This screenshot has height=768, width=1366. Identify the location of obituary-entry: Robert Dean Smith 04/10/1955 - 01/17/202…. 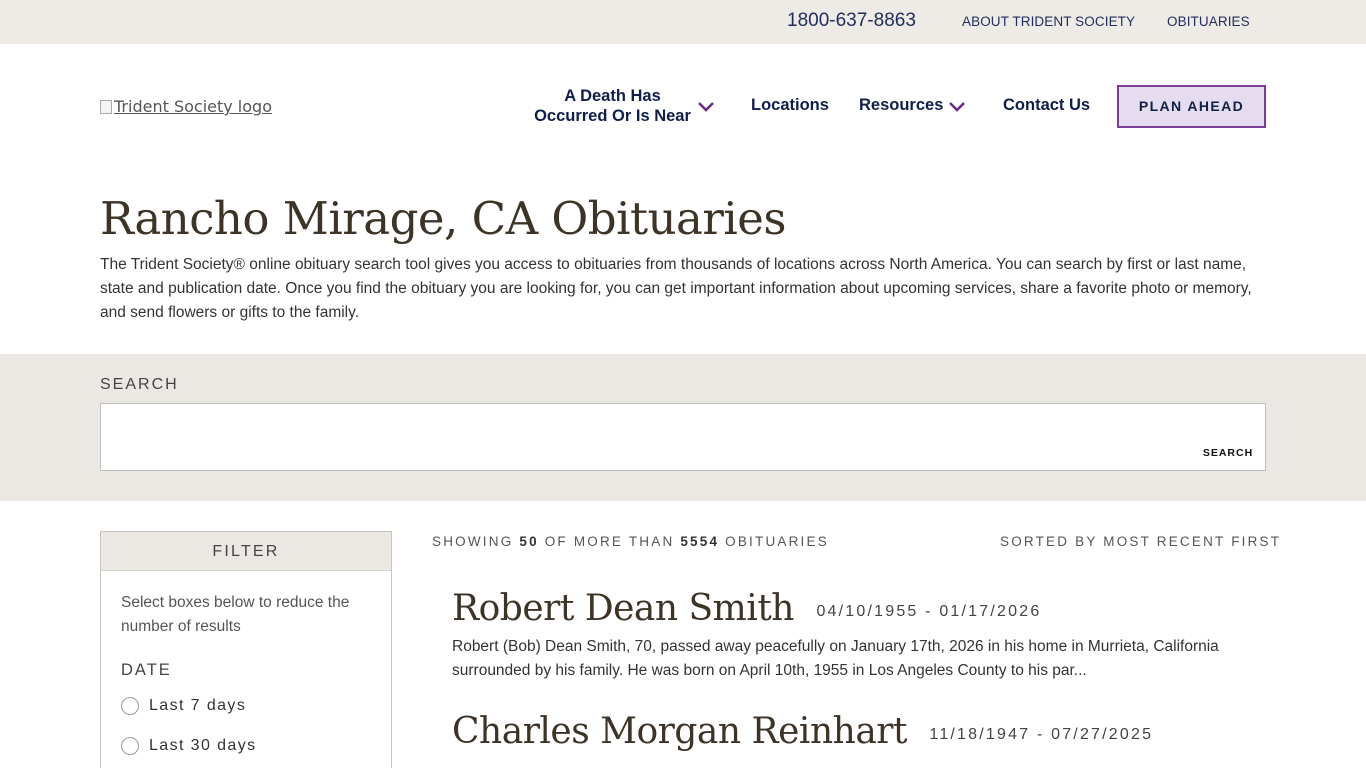
(857, 635).